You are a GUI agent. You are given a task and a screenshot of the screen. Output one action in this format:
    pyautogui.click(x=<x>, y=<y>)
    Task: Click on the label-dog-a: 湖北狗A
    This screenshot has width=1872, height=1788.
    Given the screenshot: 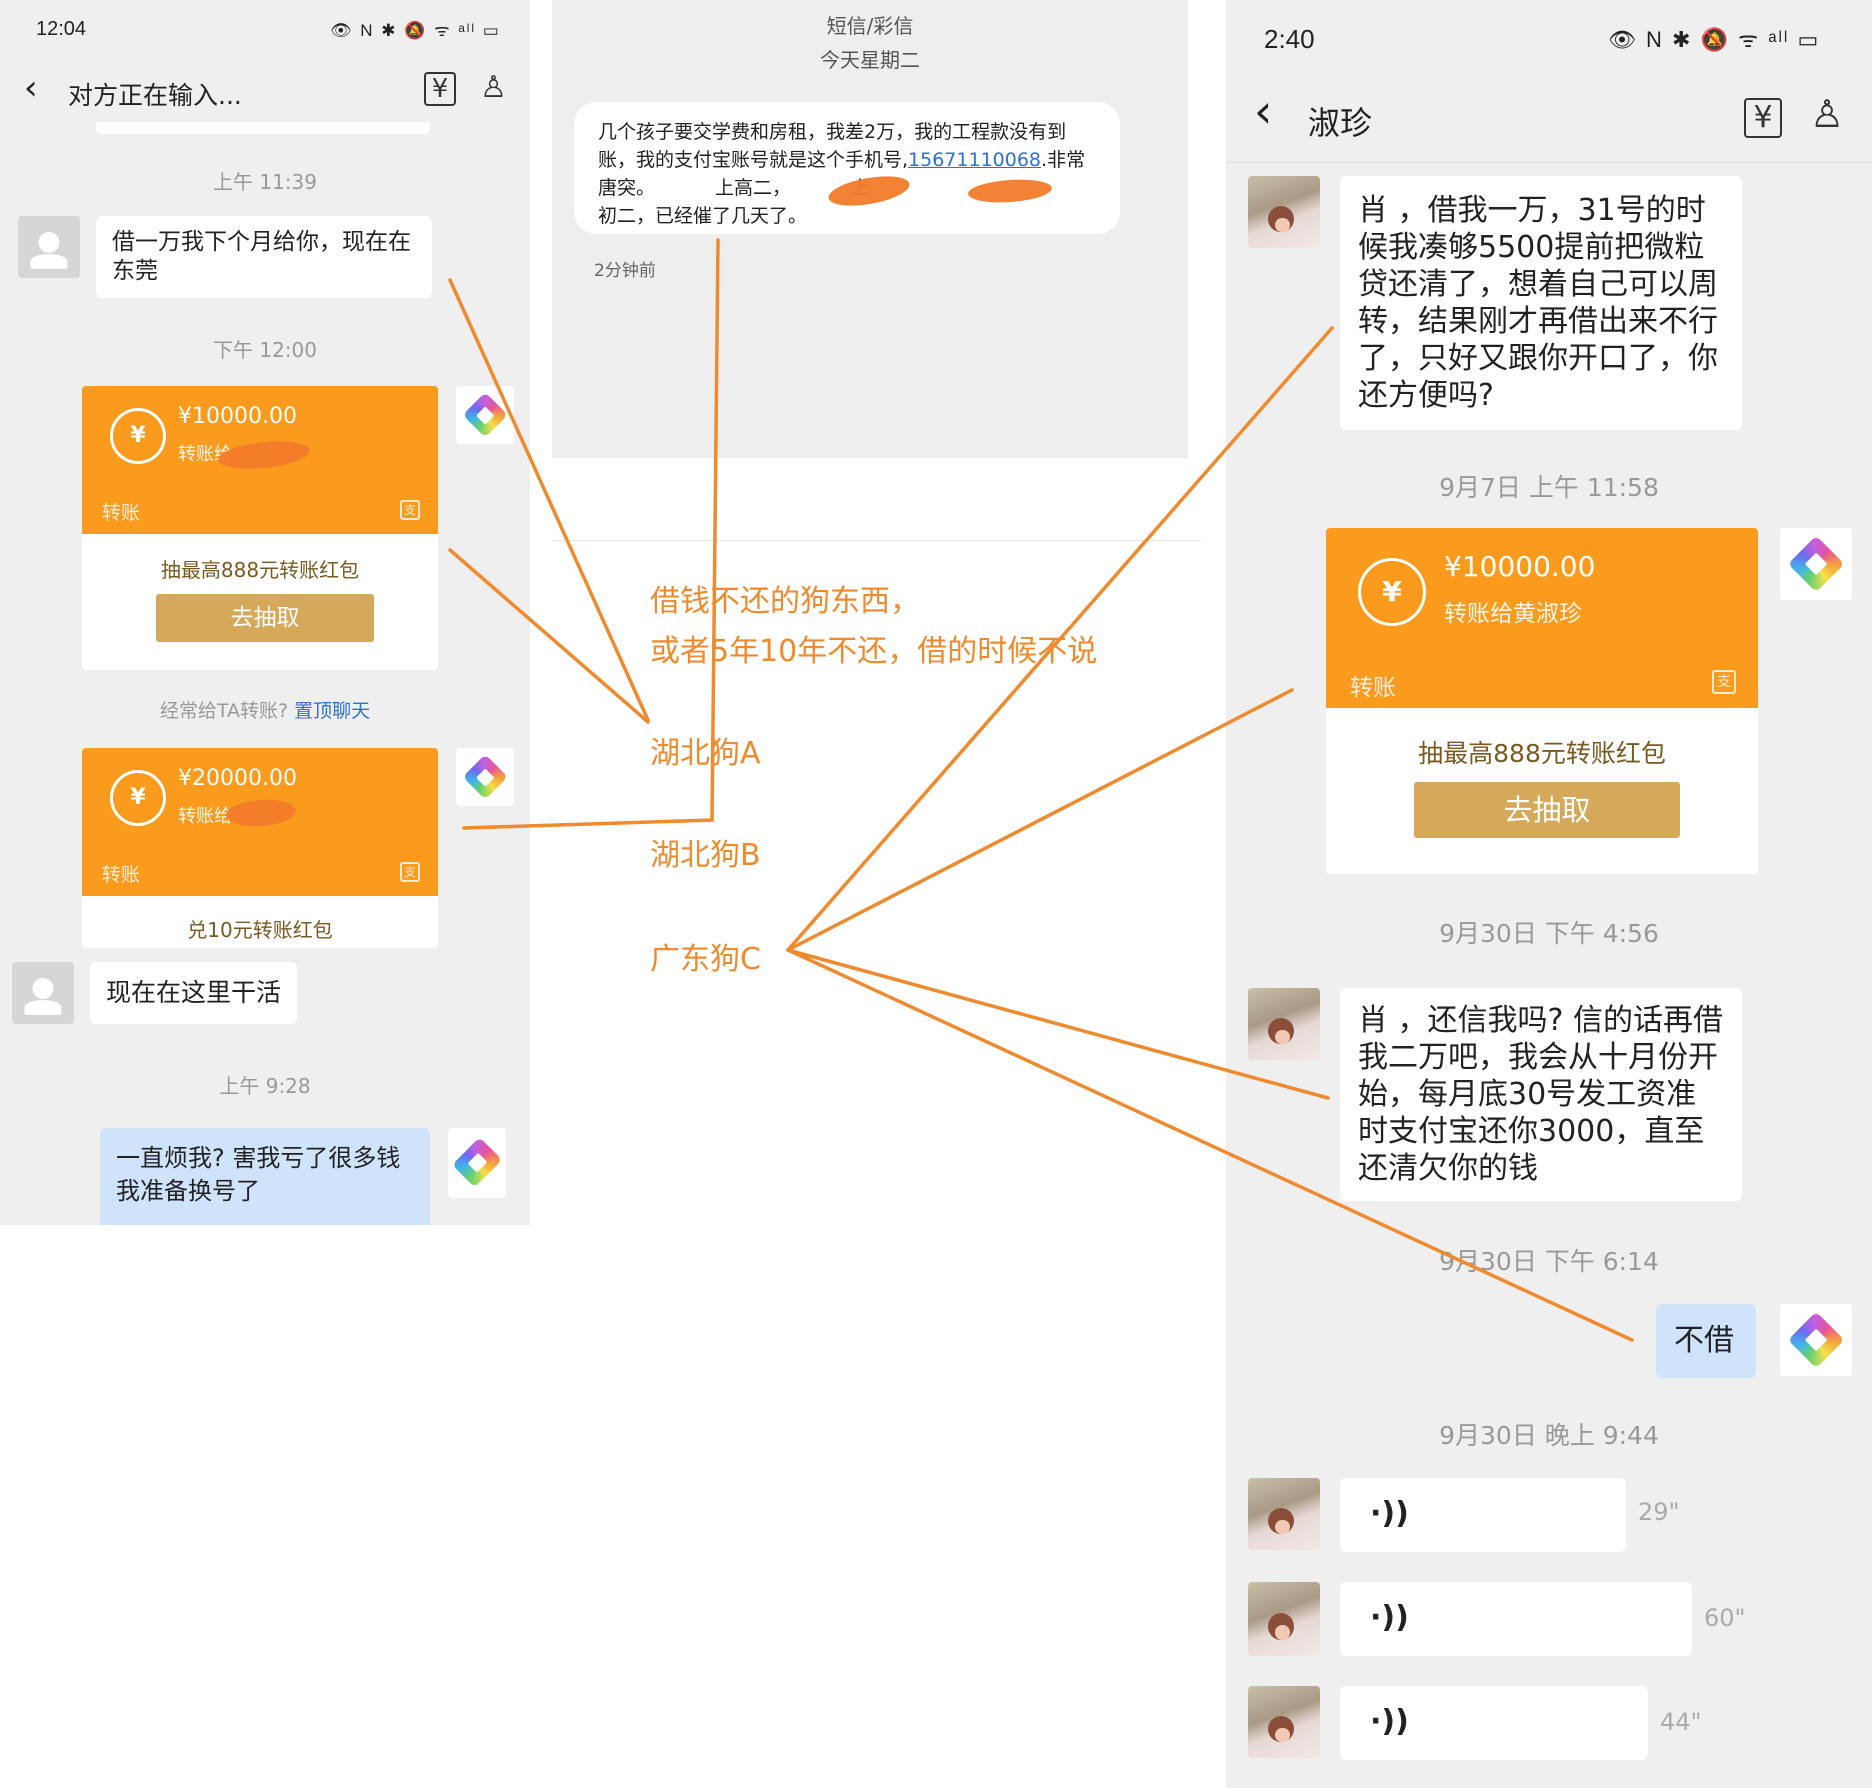 What is the action you would take?
    pyautogui.click(x=705, y=753)
    